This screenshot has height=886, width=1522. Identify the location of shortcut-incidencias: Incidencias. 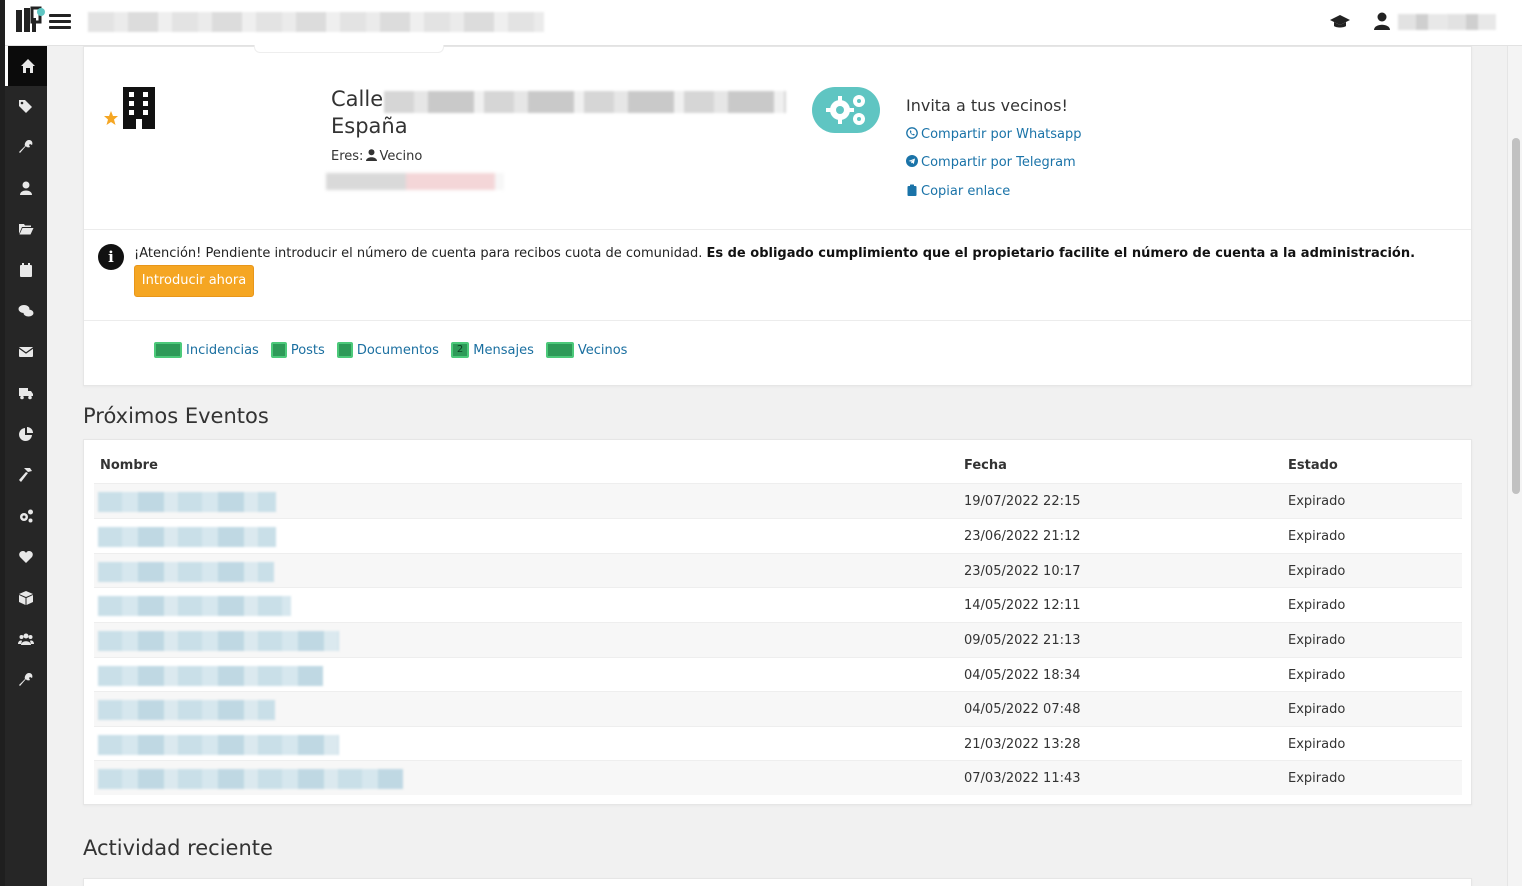
(206, 350).